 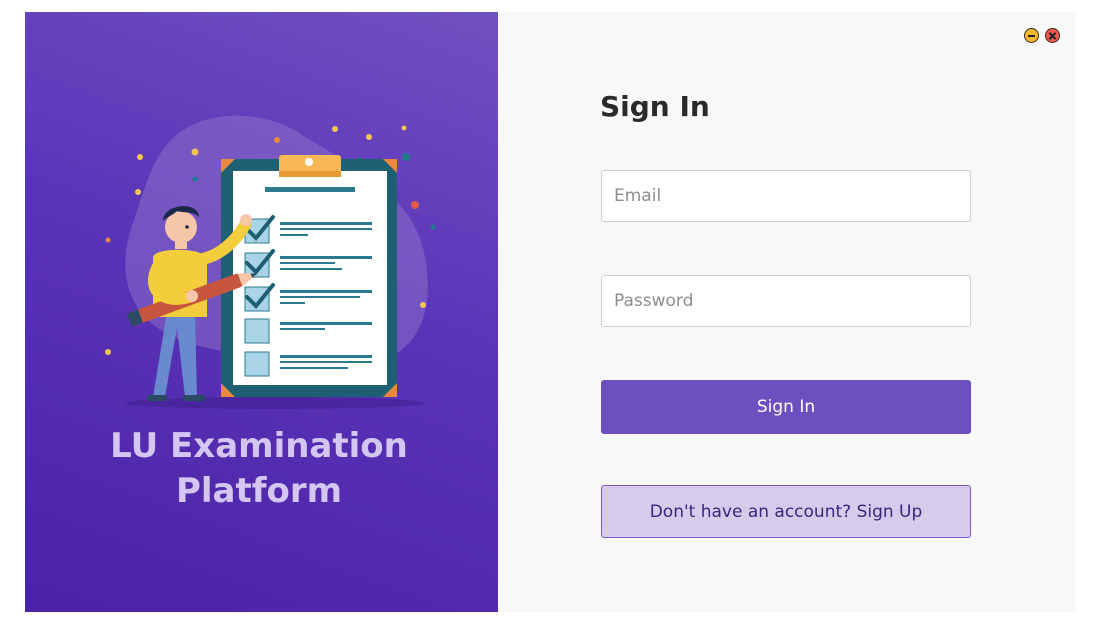 What do you see at coordinates (786, 511) in the screenshot?
I see `sign-up-button: Don't have an account? Sign Up` at bounding box center [786, 511].